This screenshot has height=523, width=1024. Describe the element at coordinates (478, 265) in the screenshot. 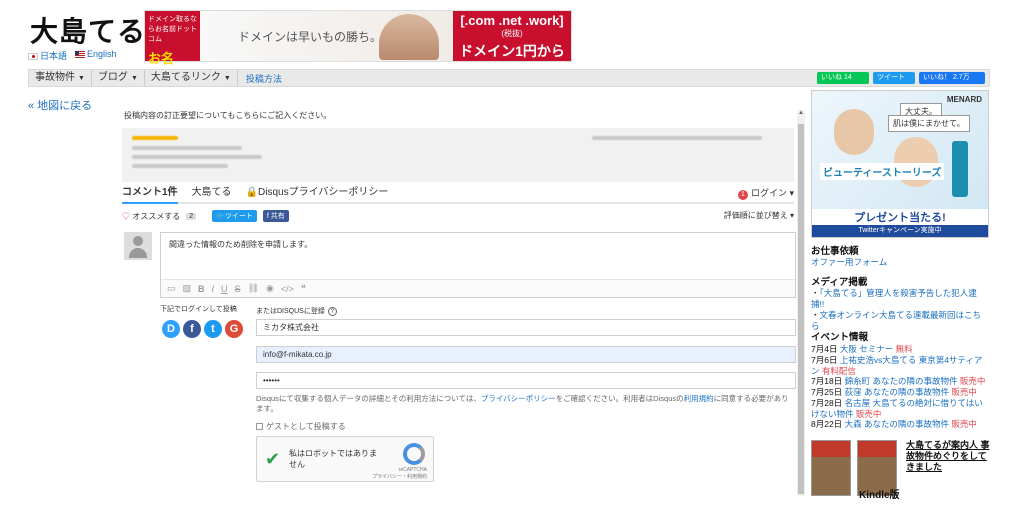

I see `comment-editor: 間違った情報のため削除を申請します。 ▭ ▨ B I U S ⛓ ◉ </> ❝` at that location.